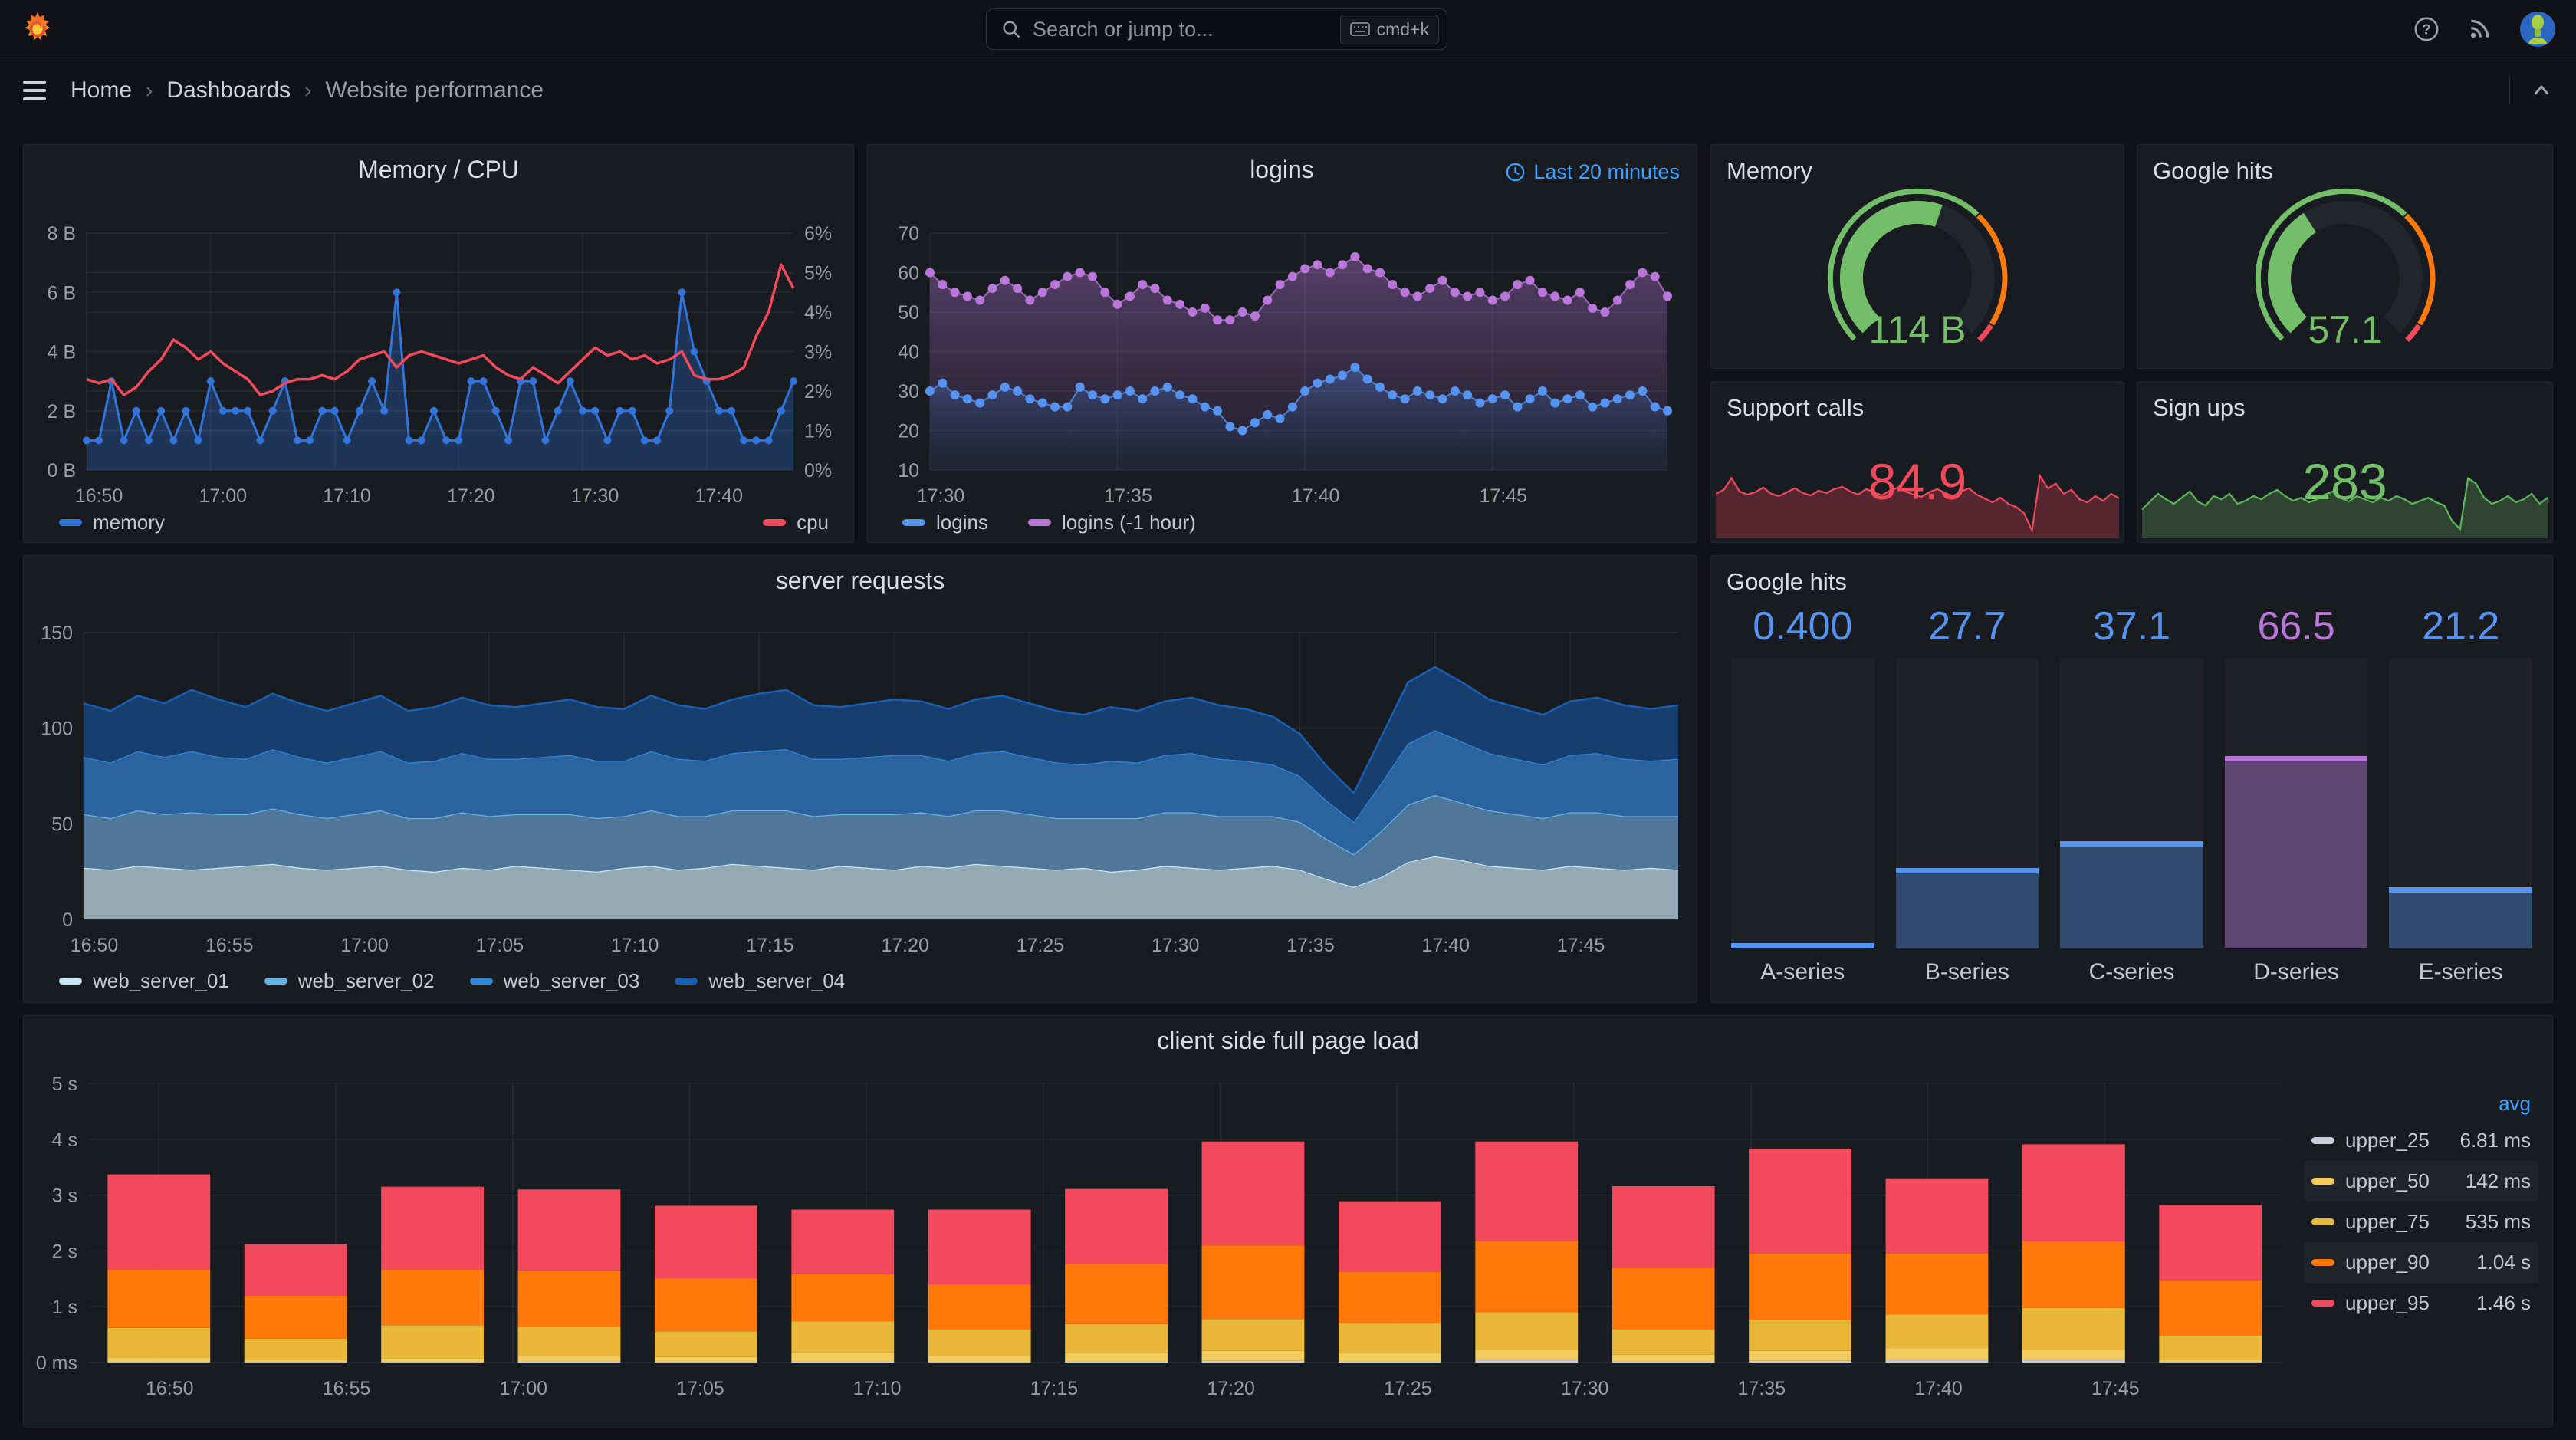 Image resolution: width=2576 pixels, height=1440 pixels. What do you see at coordinates (2387, 1221) in the screenshot?
I see `legend-label: upper_75` at bounding box center [2387, 1221].